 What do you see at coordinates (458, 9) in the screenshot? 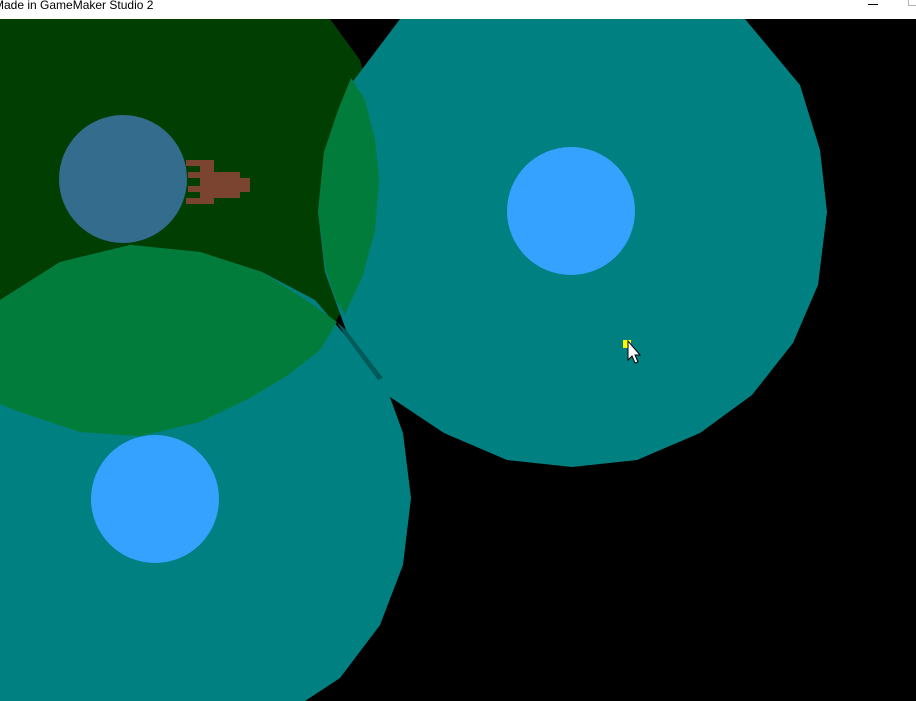
I see `title-bar: Made in GameMaker Studio 2` at bounding box center [458, 9].